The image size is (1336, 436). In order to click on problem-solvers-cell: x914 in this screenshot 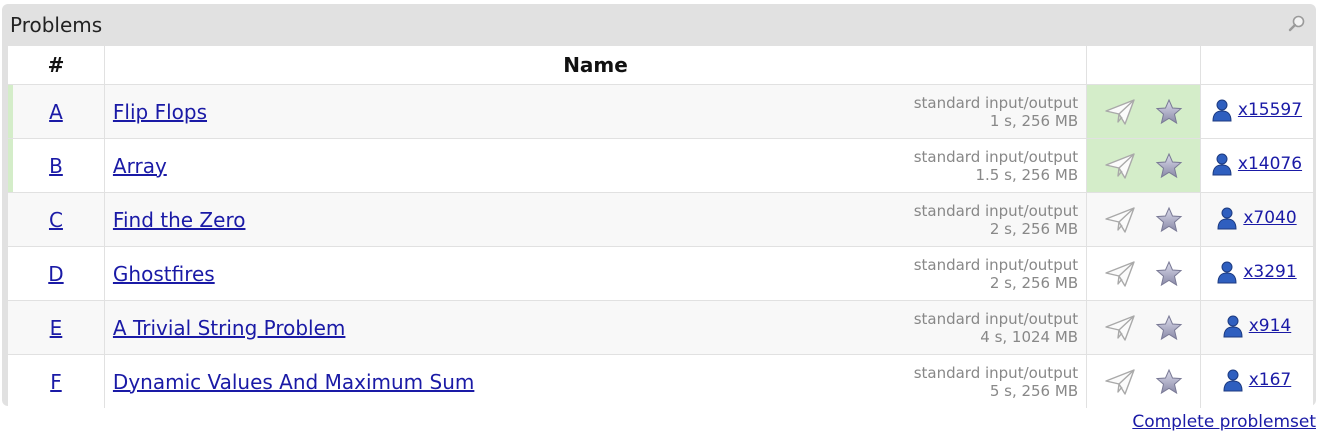, I will do `click(1256, 327)`.